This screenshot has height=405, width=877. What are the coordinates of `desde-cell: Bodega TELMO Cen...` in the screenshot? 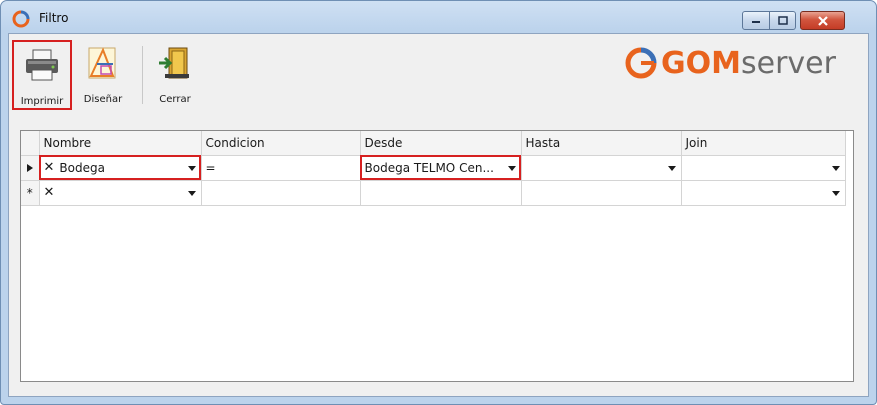 It's located at (441, 168).